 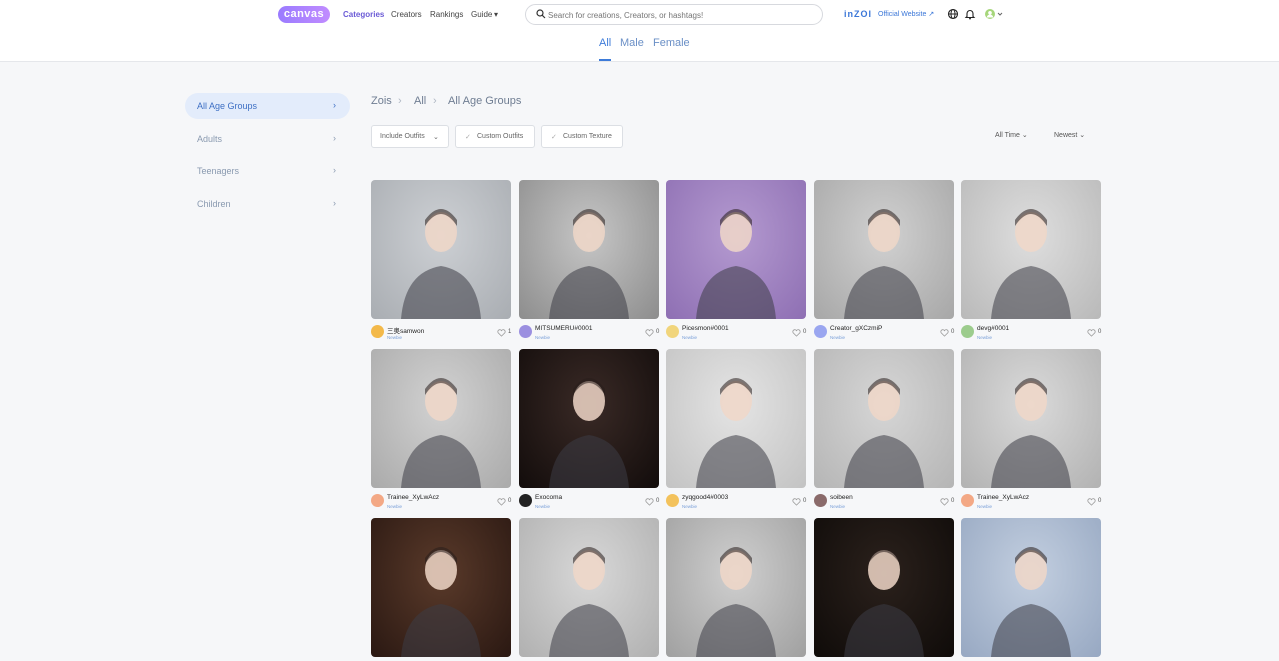 I want to click on bell-icon, so click(x=970, y=14).